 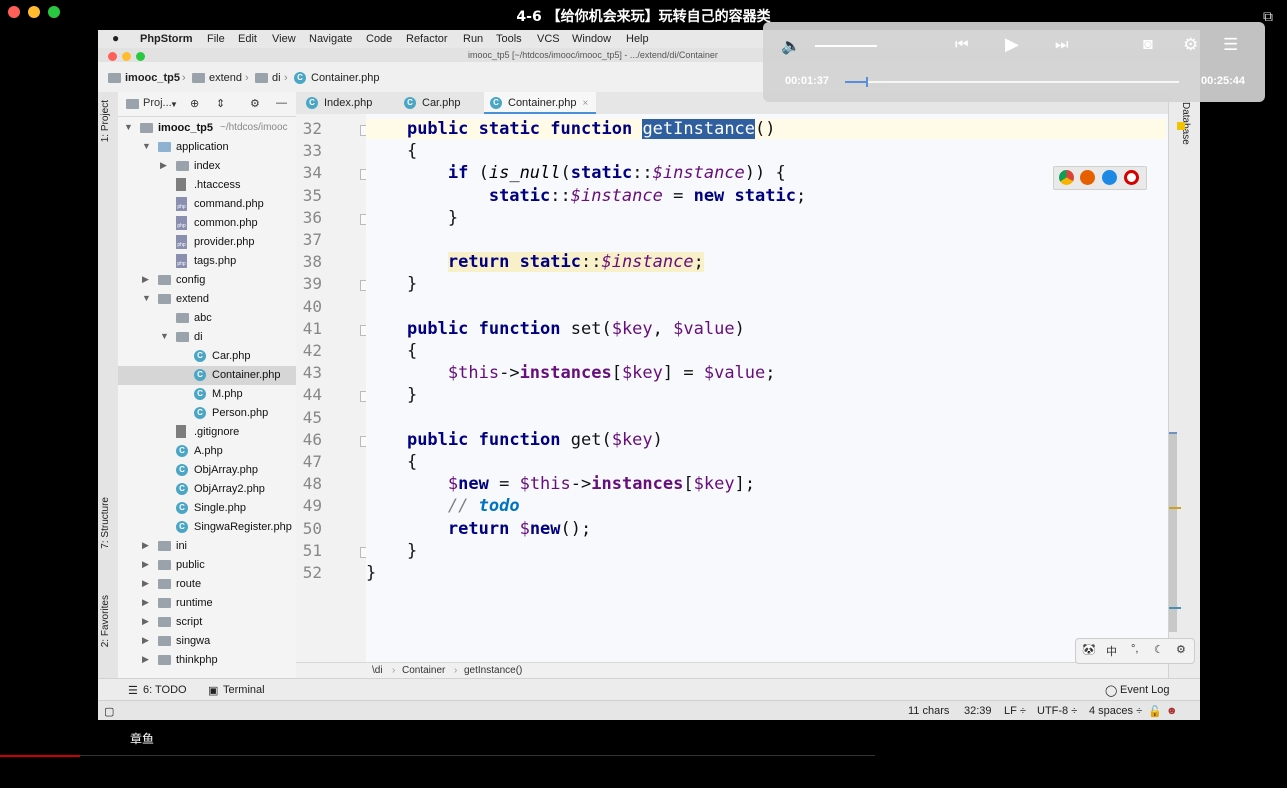 I want to click on punctuation-icon: °,, so click(x=1134, y=649).